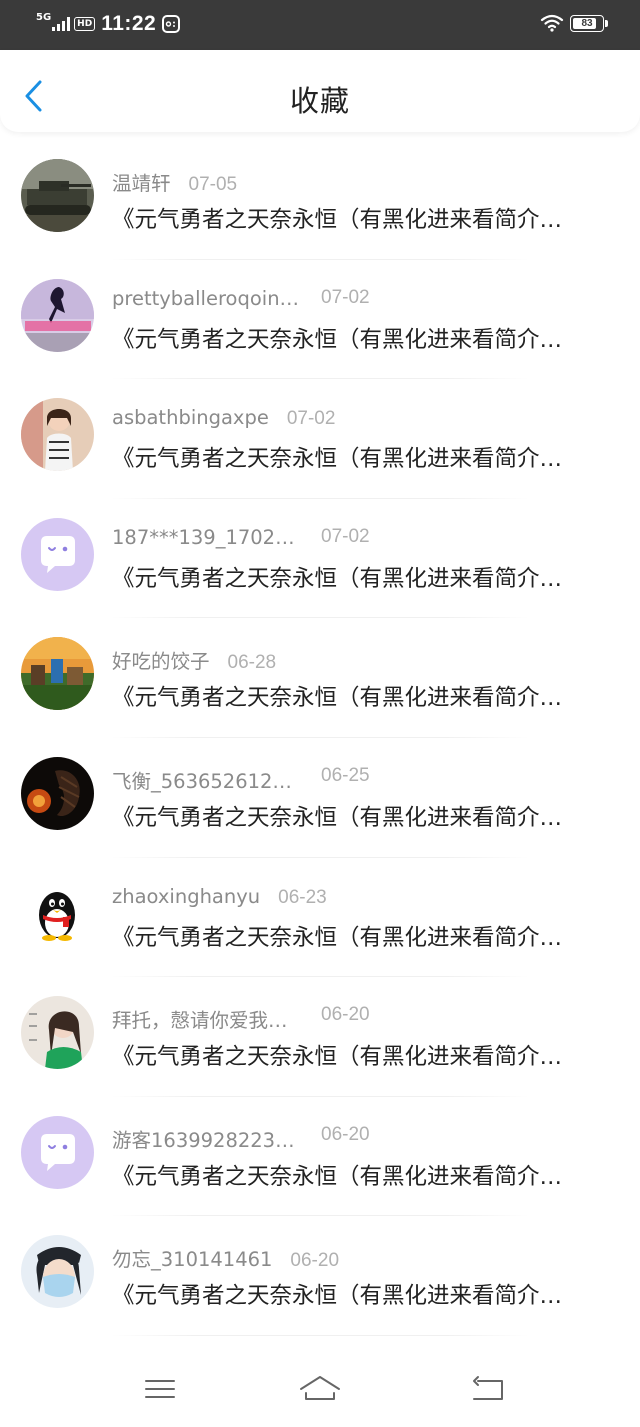 This screenshot has width=640, height=1427. I want to click on item-meta: 游客1639928223… 06-20, so click(241, 1138).